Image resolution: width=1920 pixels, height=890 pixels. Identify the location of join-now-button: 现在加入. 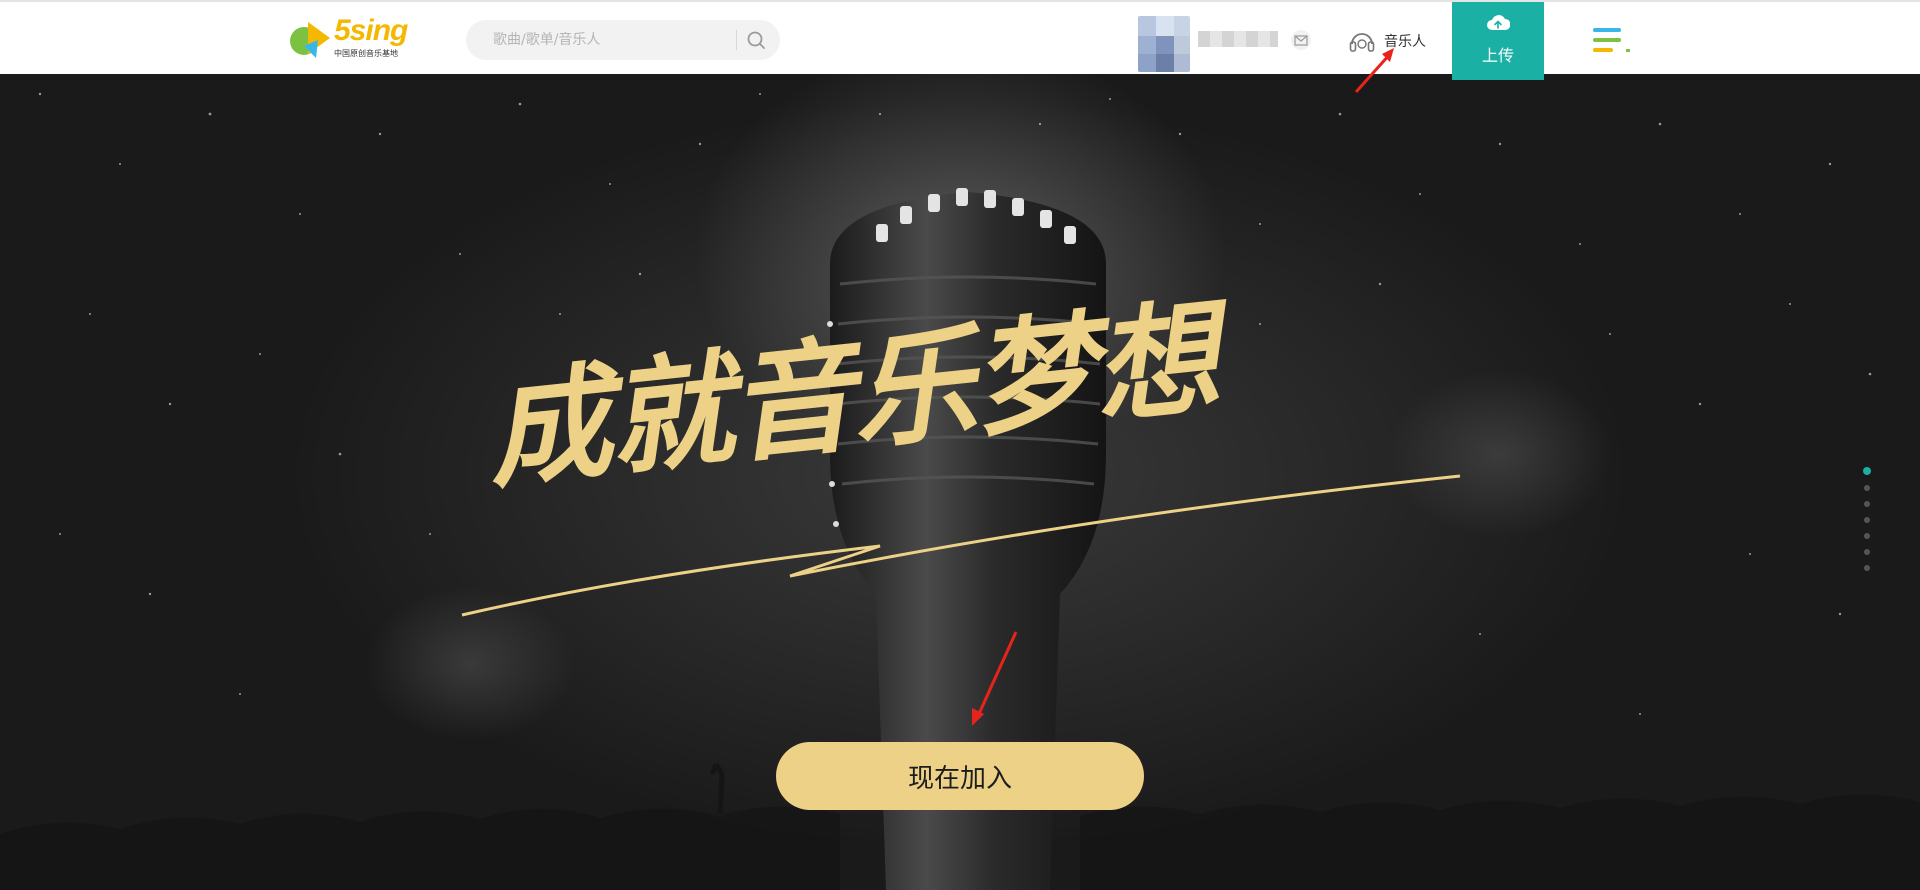
(960, 776).